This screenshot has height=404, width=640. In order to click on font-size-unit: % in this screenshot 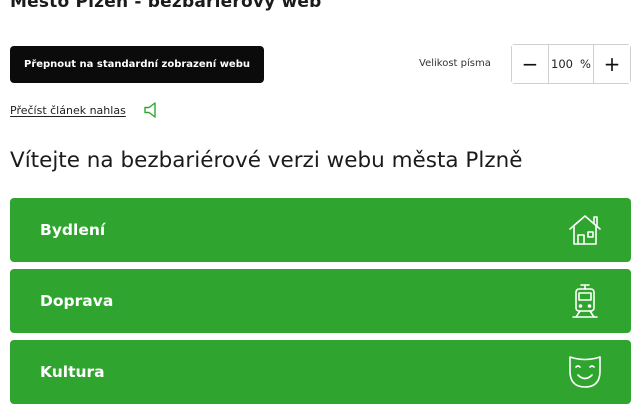, I will do `click(585, 64)`.